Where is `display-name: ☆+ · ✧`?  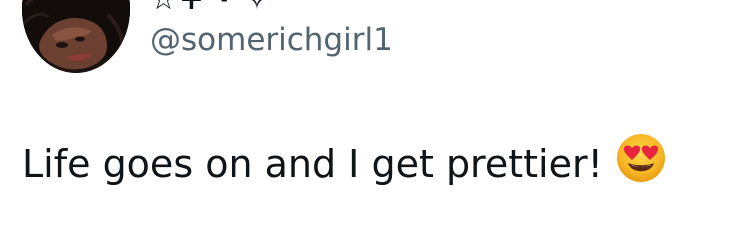 display-name: ☆+ · ✧ is located at coordinates (210, 8).